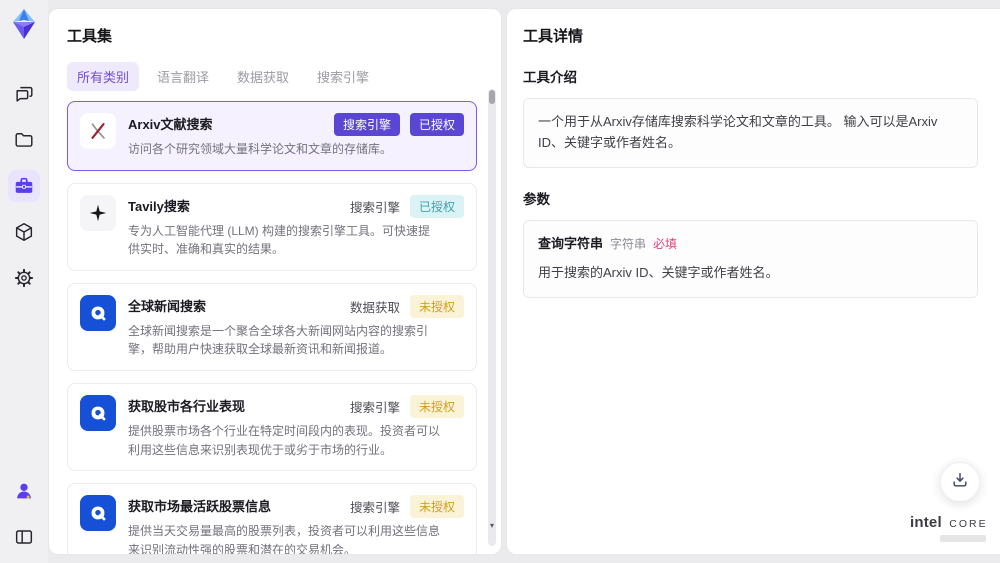  I want to click on panel-toggle-icon, so click(24, 537).